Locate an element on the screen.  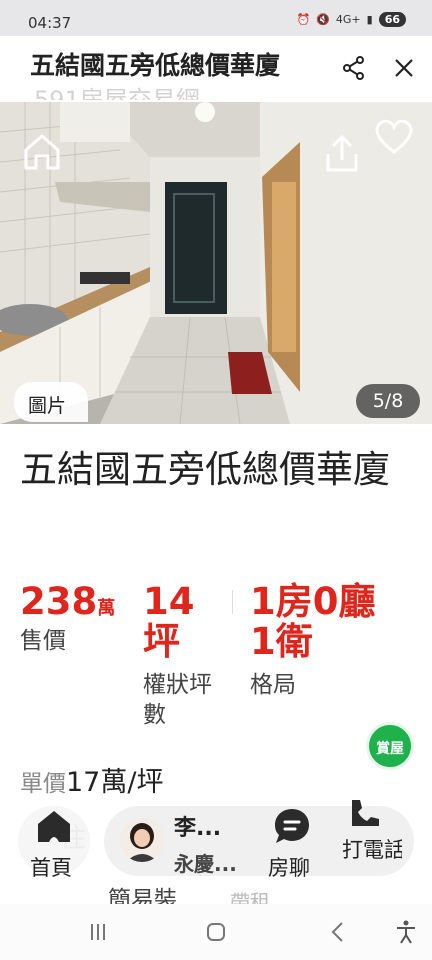
signal-icon: ▮ is located at coordinates (369, 19).